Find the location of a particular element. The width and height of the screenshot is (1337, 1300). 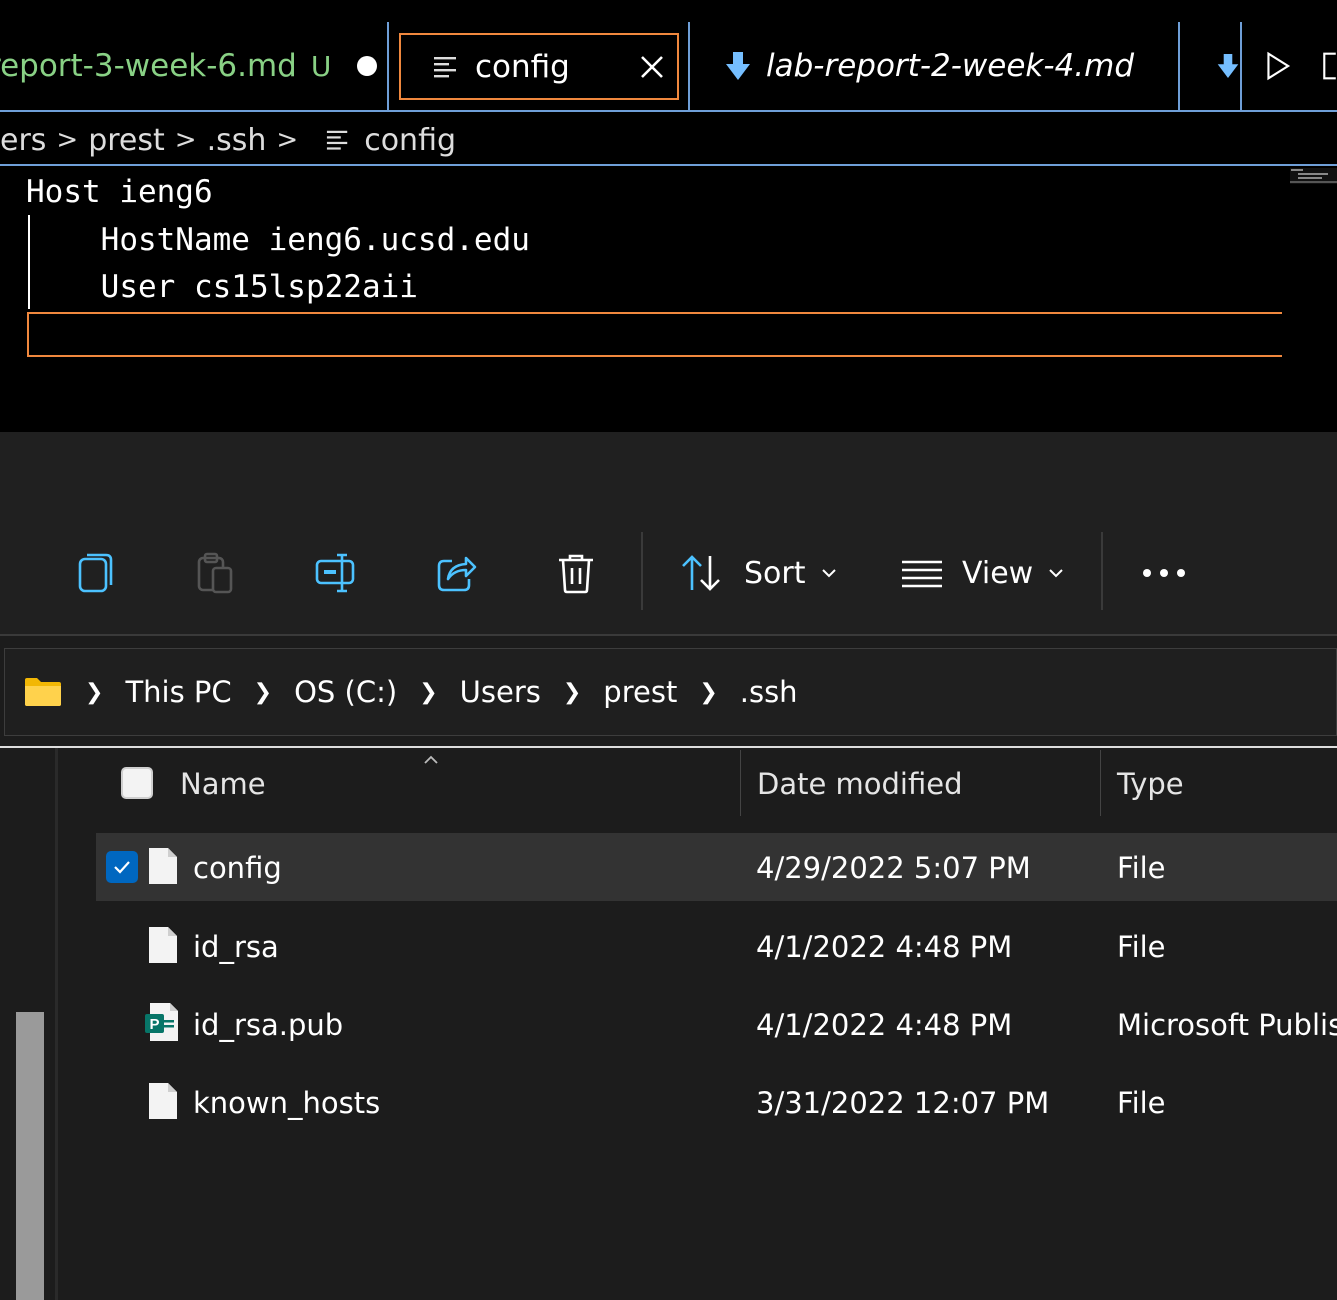

file-row: config 4/29/2022 5:07 PM File is located at coordinates (716, 867).